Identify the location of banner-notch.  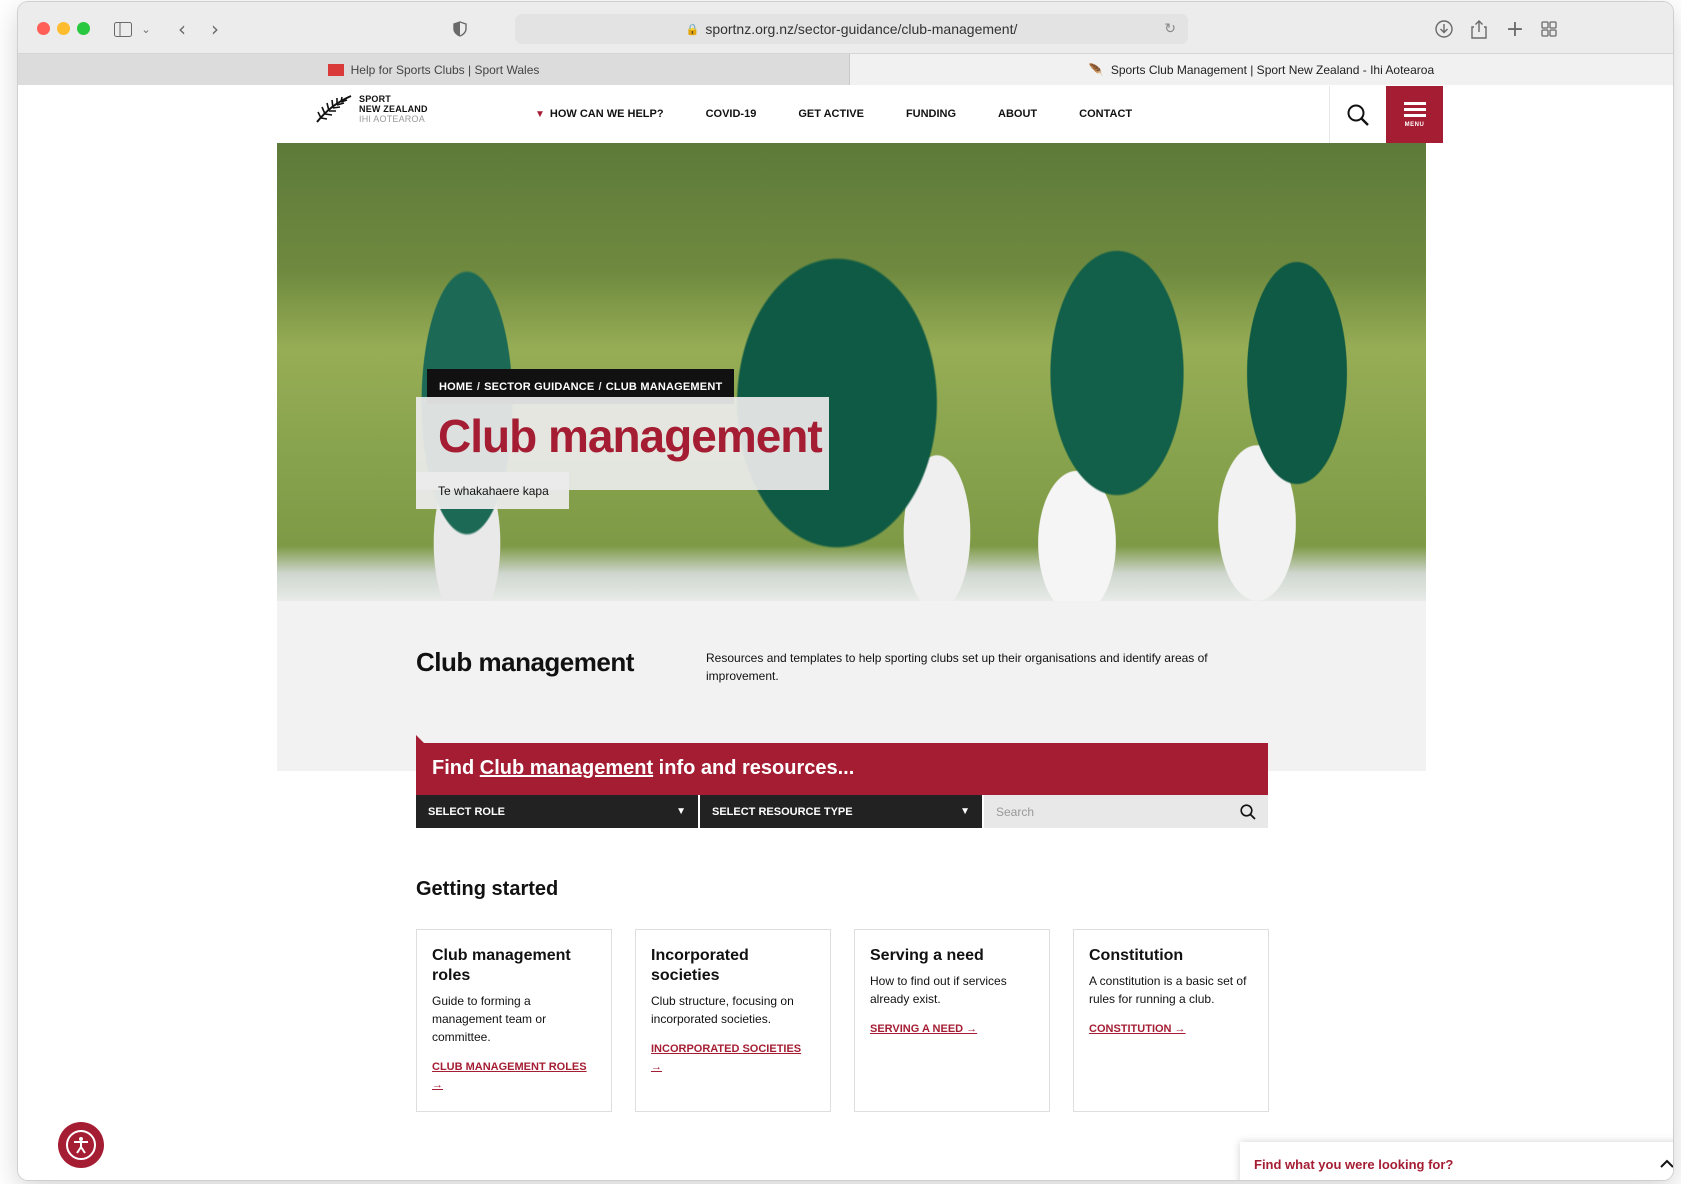
(420, 739).